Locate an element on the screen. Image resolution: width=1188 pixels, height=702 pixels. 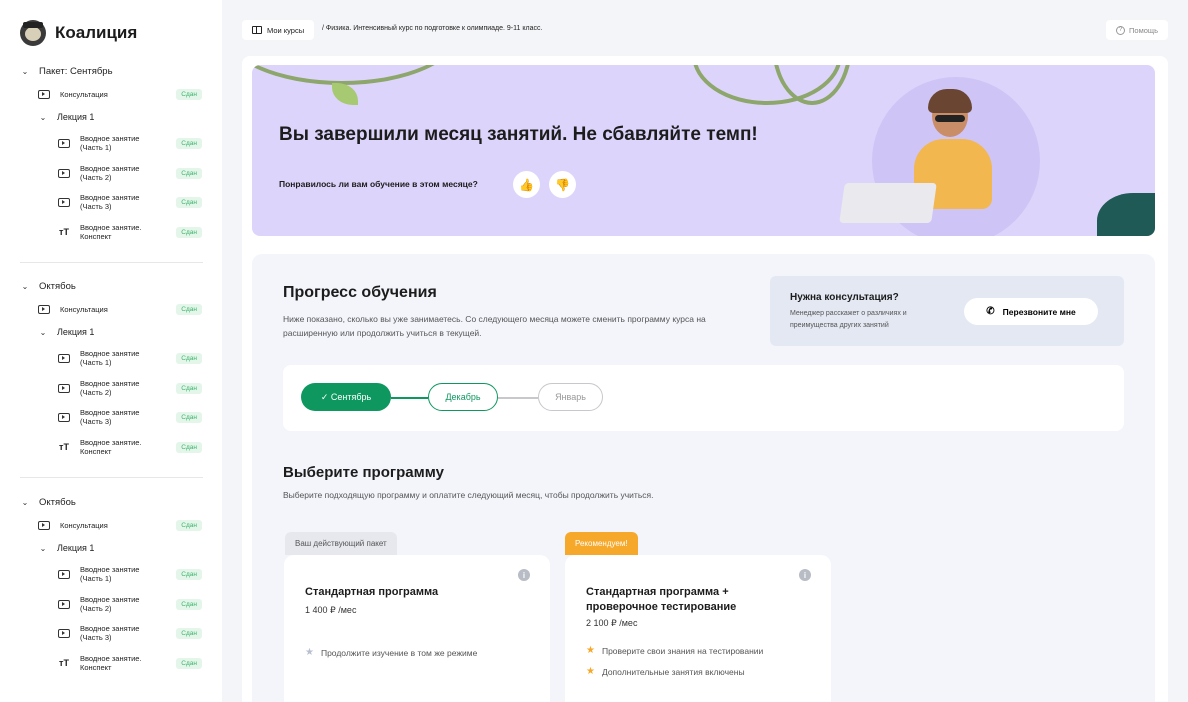
plan-price: 1 400 ₽ /мес is located at coordinates (331, 610).